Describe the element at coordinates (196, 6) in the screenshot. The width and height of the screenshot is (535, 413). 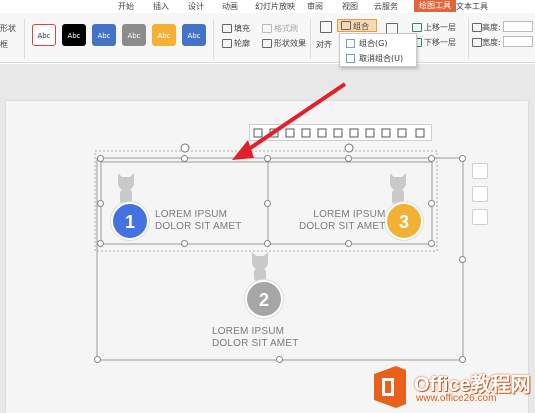
I see `tab-design: 设计` at that location.